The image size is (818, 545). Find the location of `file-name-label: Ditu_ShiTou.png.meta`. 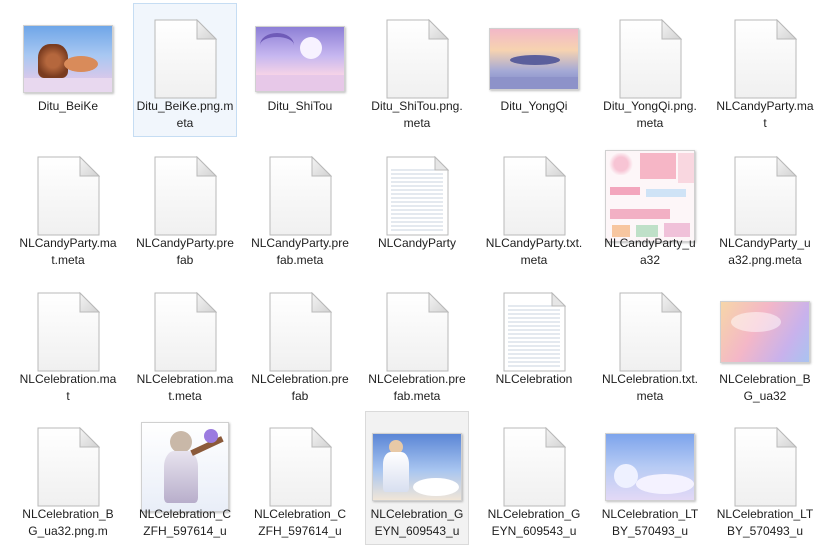

file-name-label: Ditu_ShiTou.png.meta is located at coordinates (417, 114).